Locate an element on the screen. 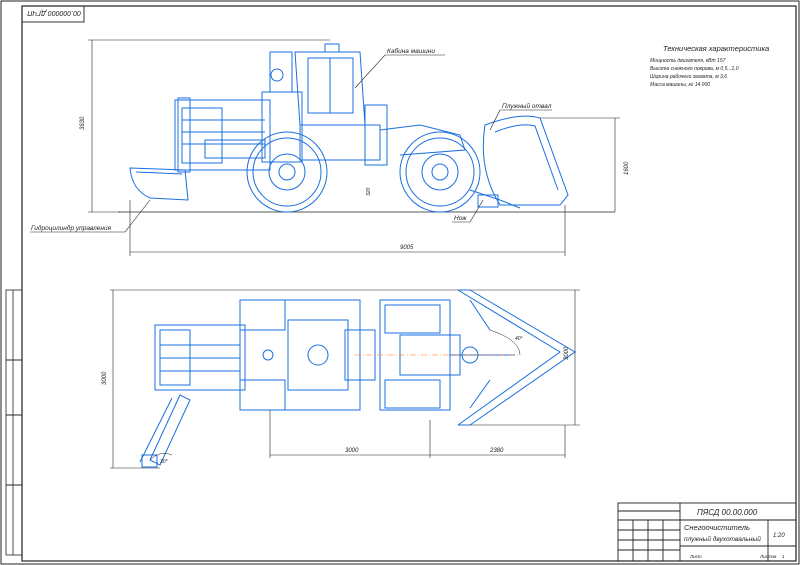 Image resolution: width=800 pixels, height=565 pixels. height-dim-label: 3630 is located at coordinates (83, 123).